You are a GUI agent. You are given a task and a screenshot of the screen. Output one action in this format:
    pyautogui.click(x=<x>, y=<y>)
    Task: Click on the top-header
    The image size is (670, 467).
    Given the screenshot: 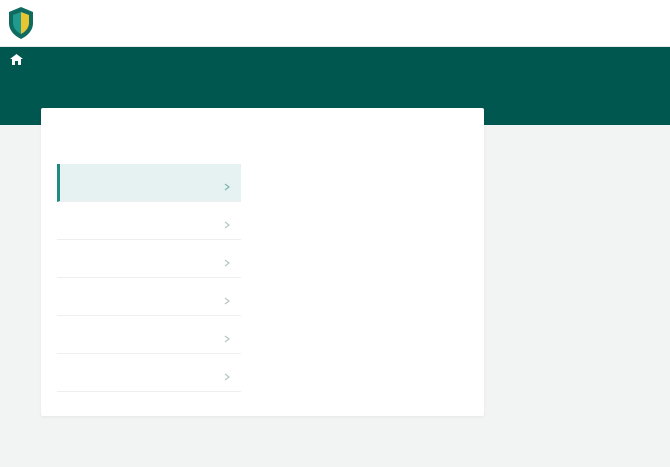 What is the action you would take?
    pyautogui.click(x=335, y=23)
    